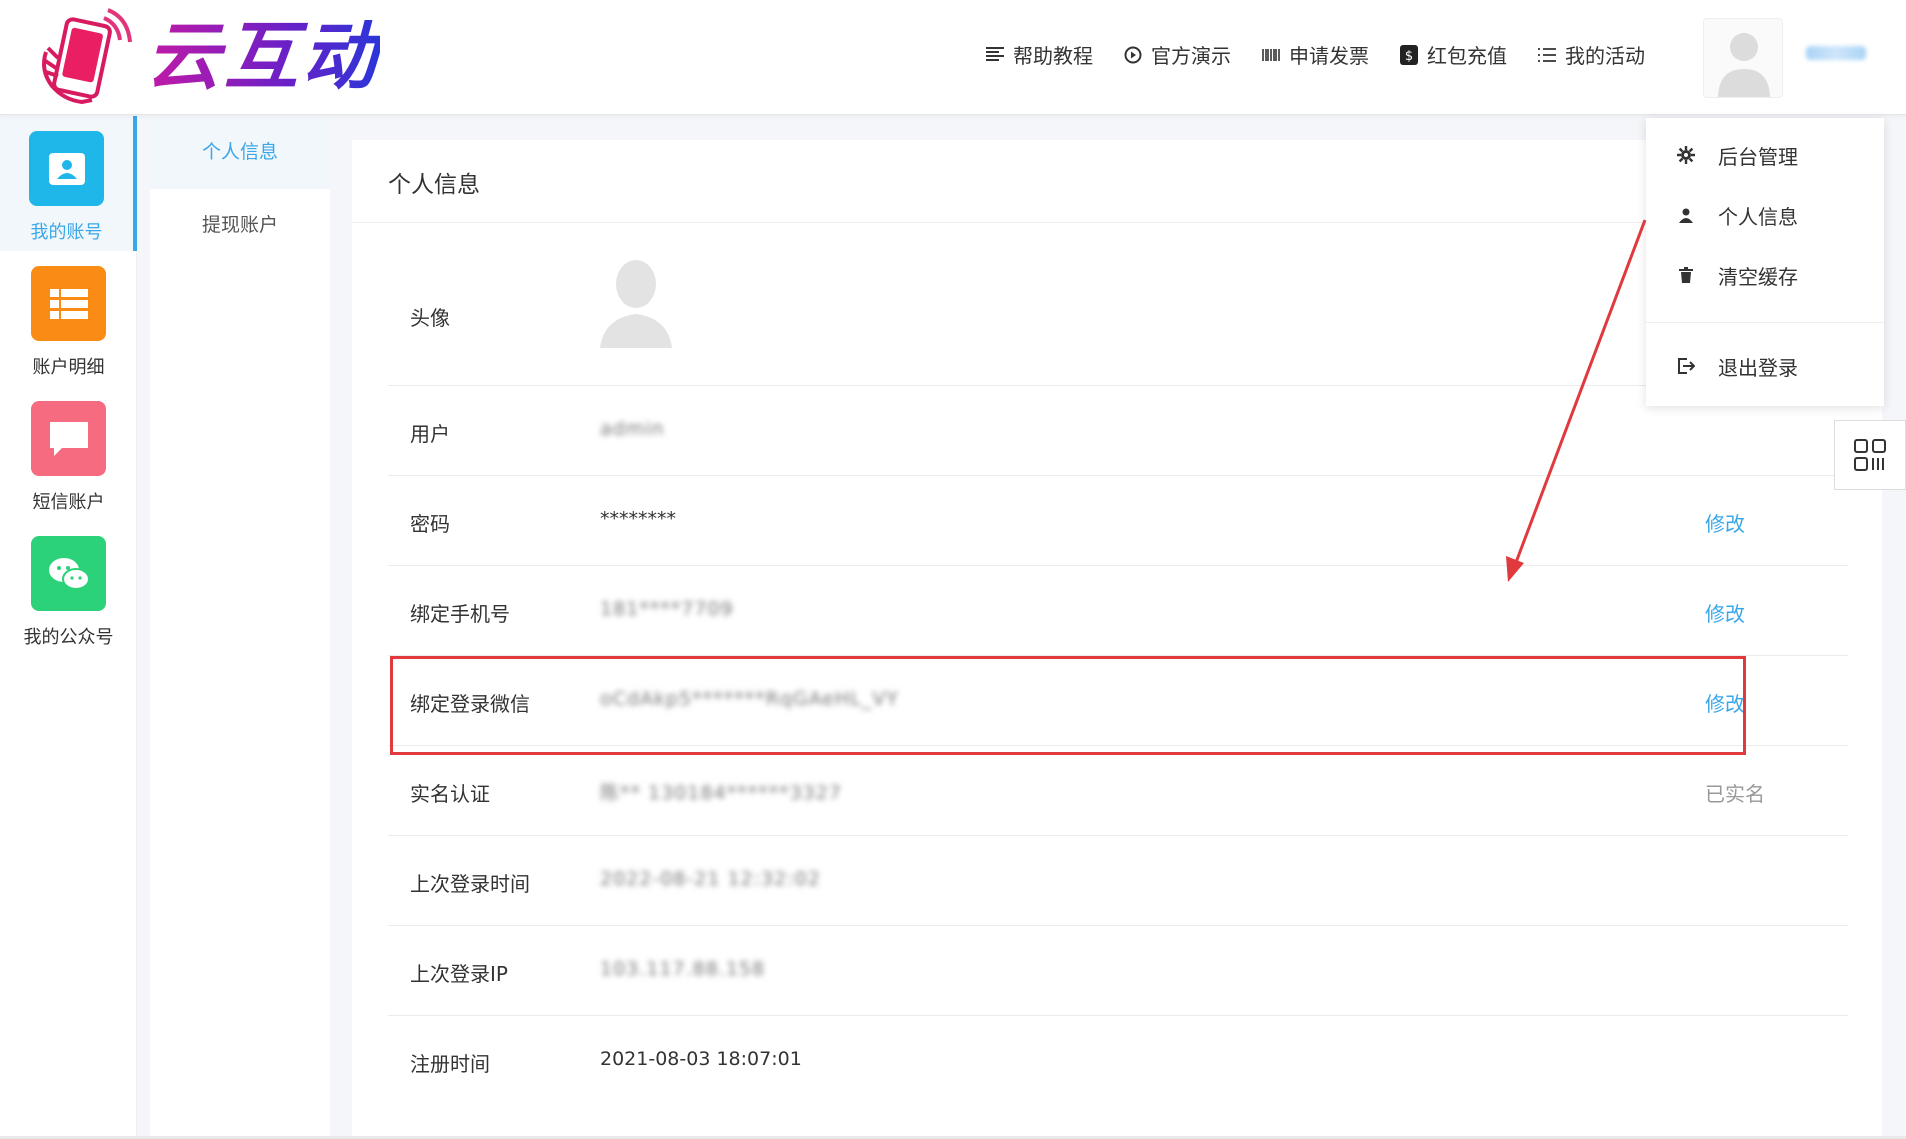  Describe the element at coordinates (68, 438) in the screenshot. I see `message-icon` at that location.